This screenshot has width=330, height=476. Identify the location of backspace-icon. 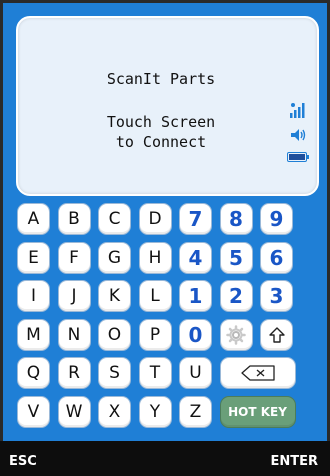
(257, 373).